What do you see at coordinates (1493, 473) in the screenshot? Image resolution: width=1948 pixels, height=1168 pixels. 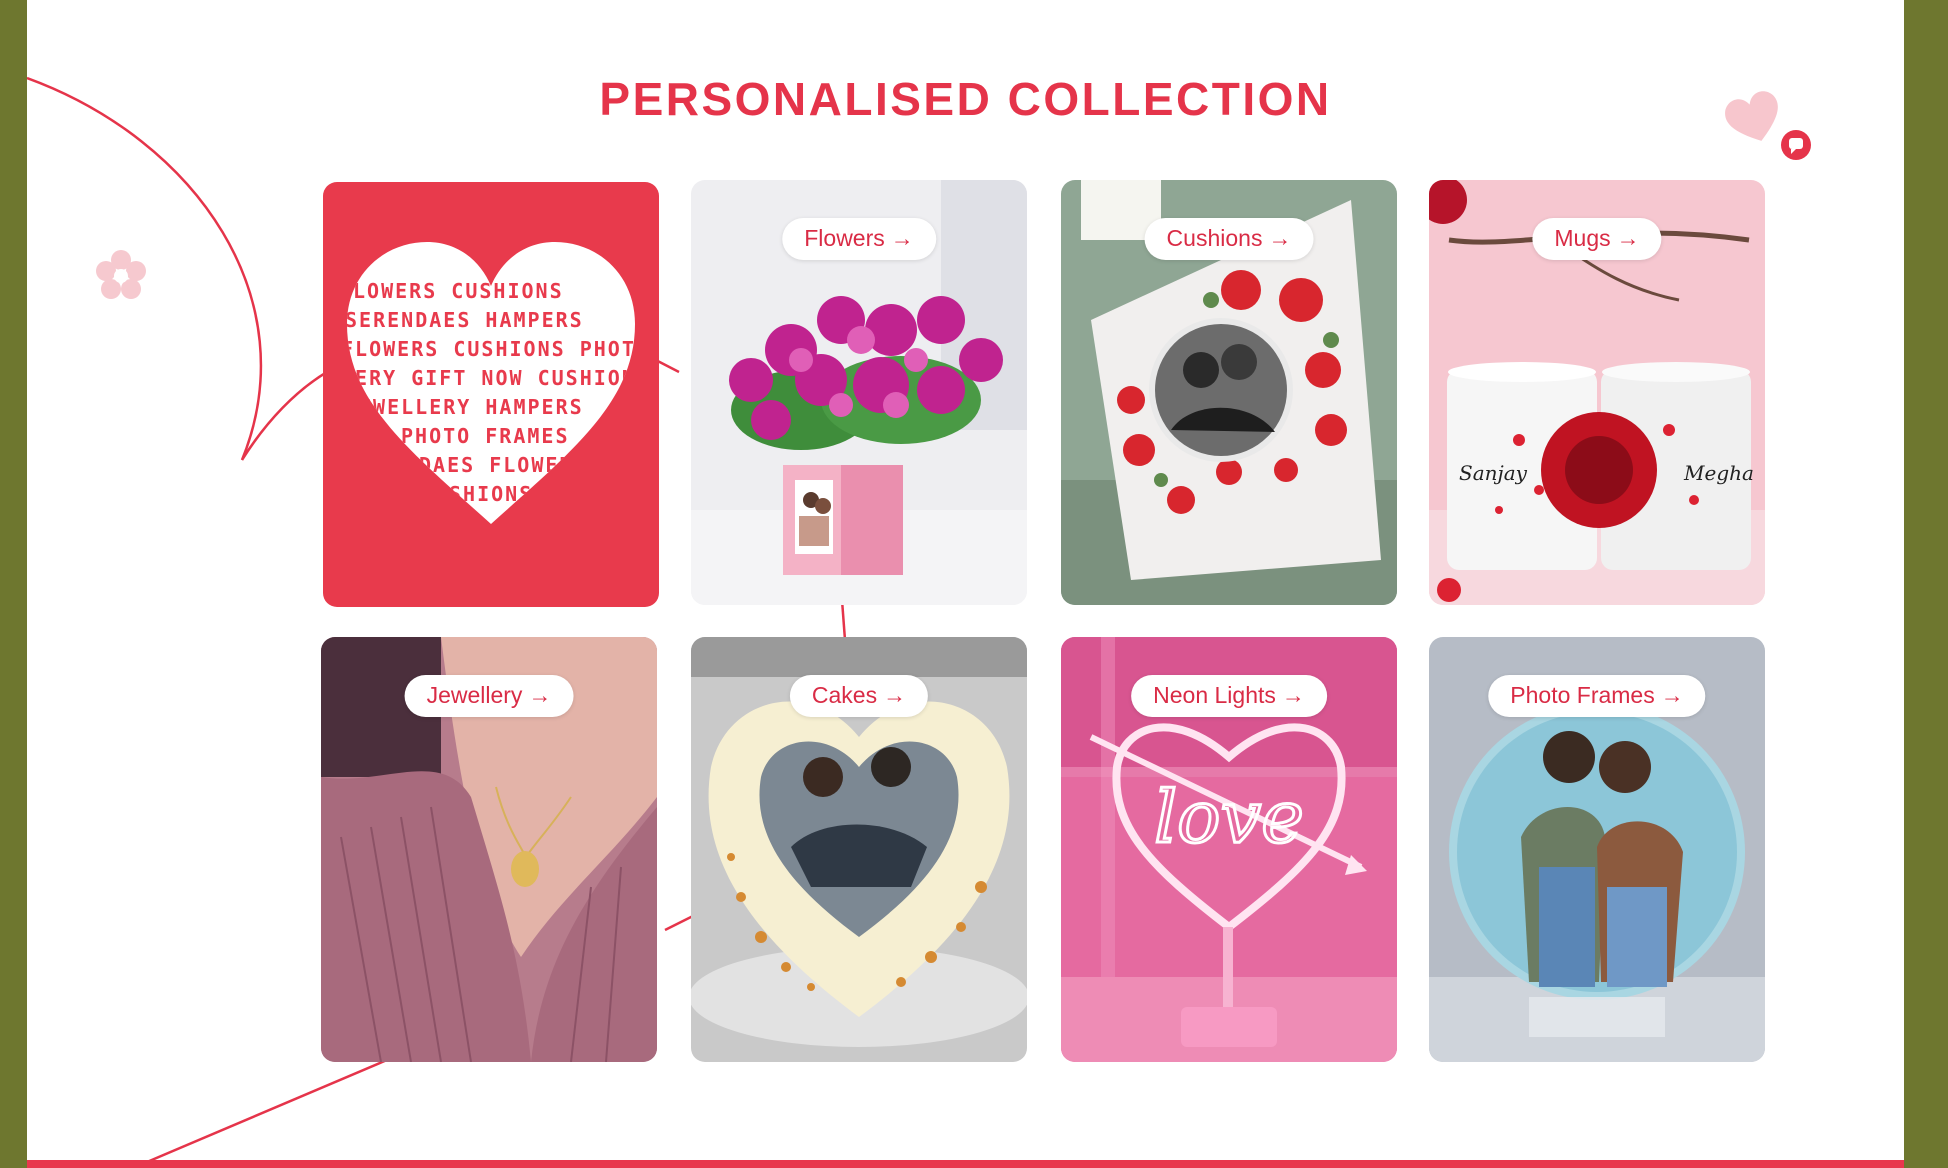 I see `mug-name-left: Sanjay` at bounding box center [1493, 473].